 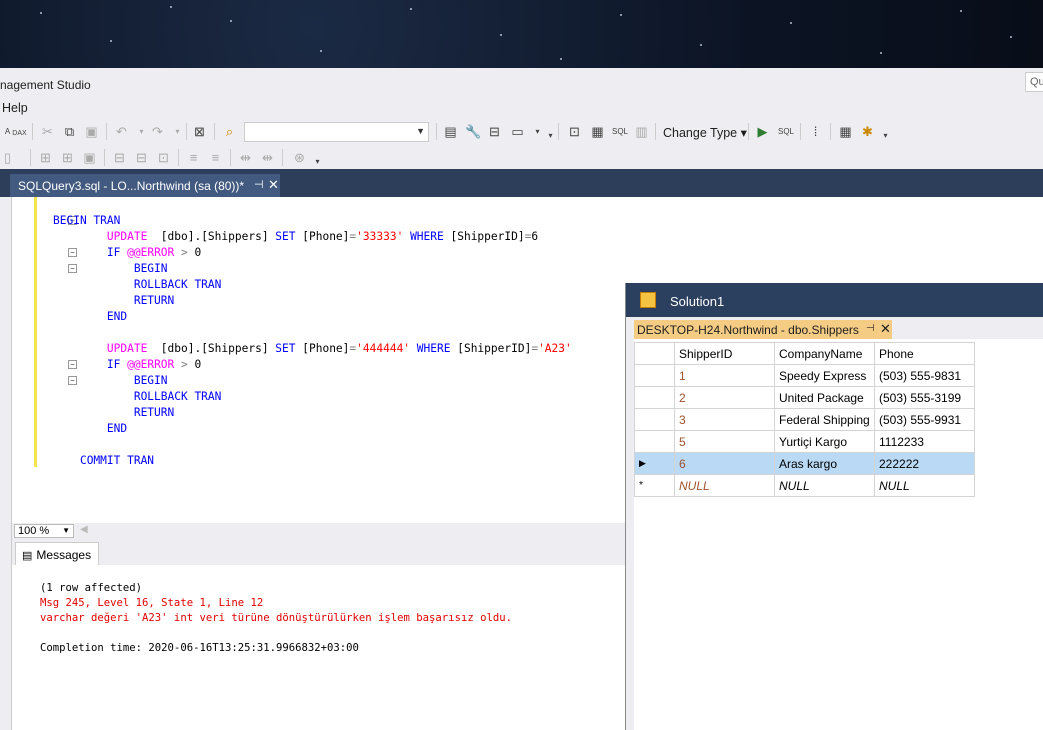 I want to click on cell-companyname: Aras kargo, so click(x=824, y=463).